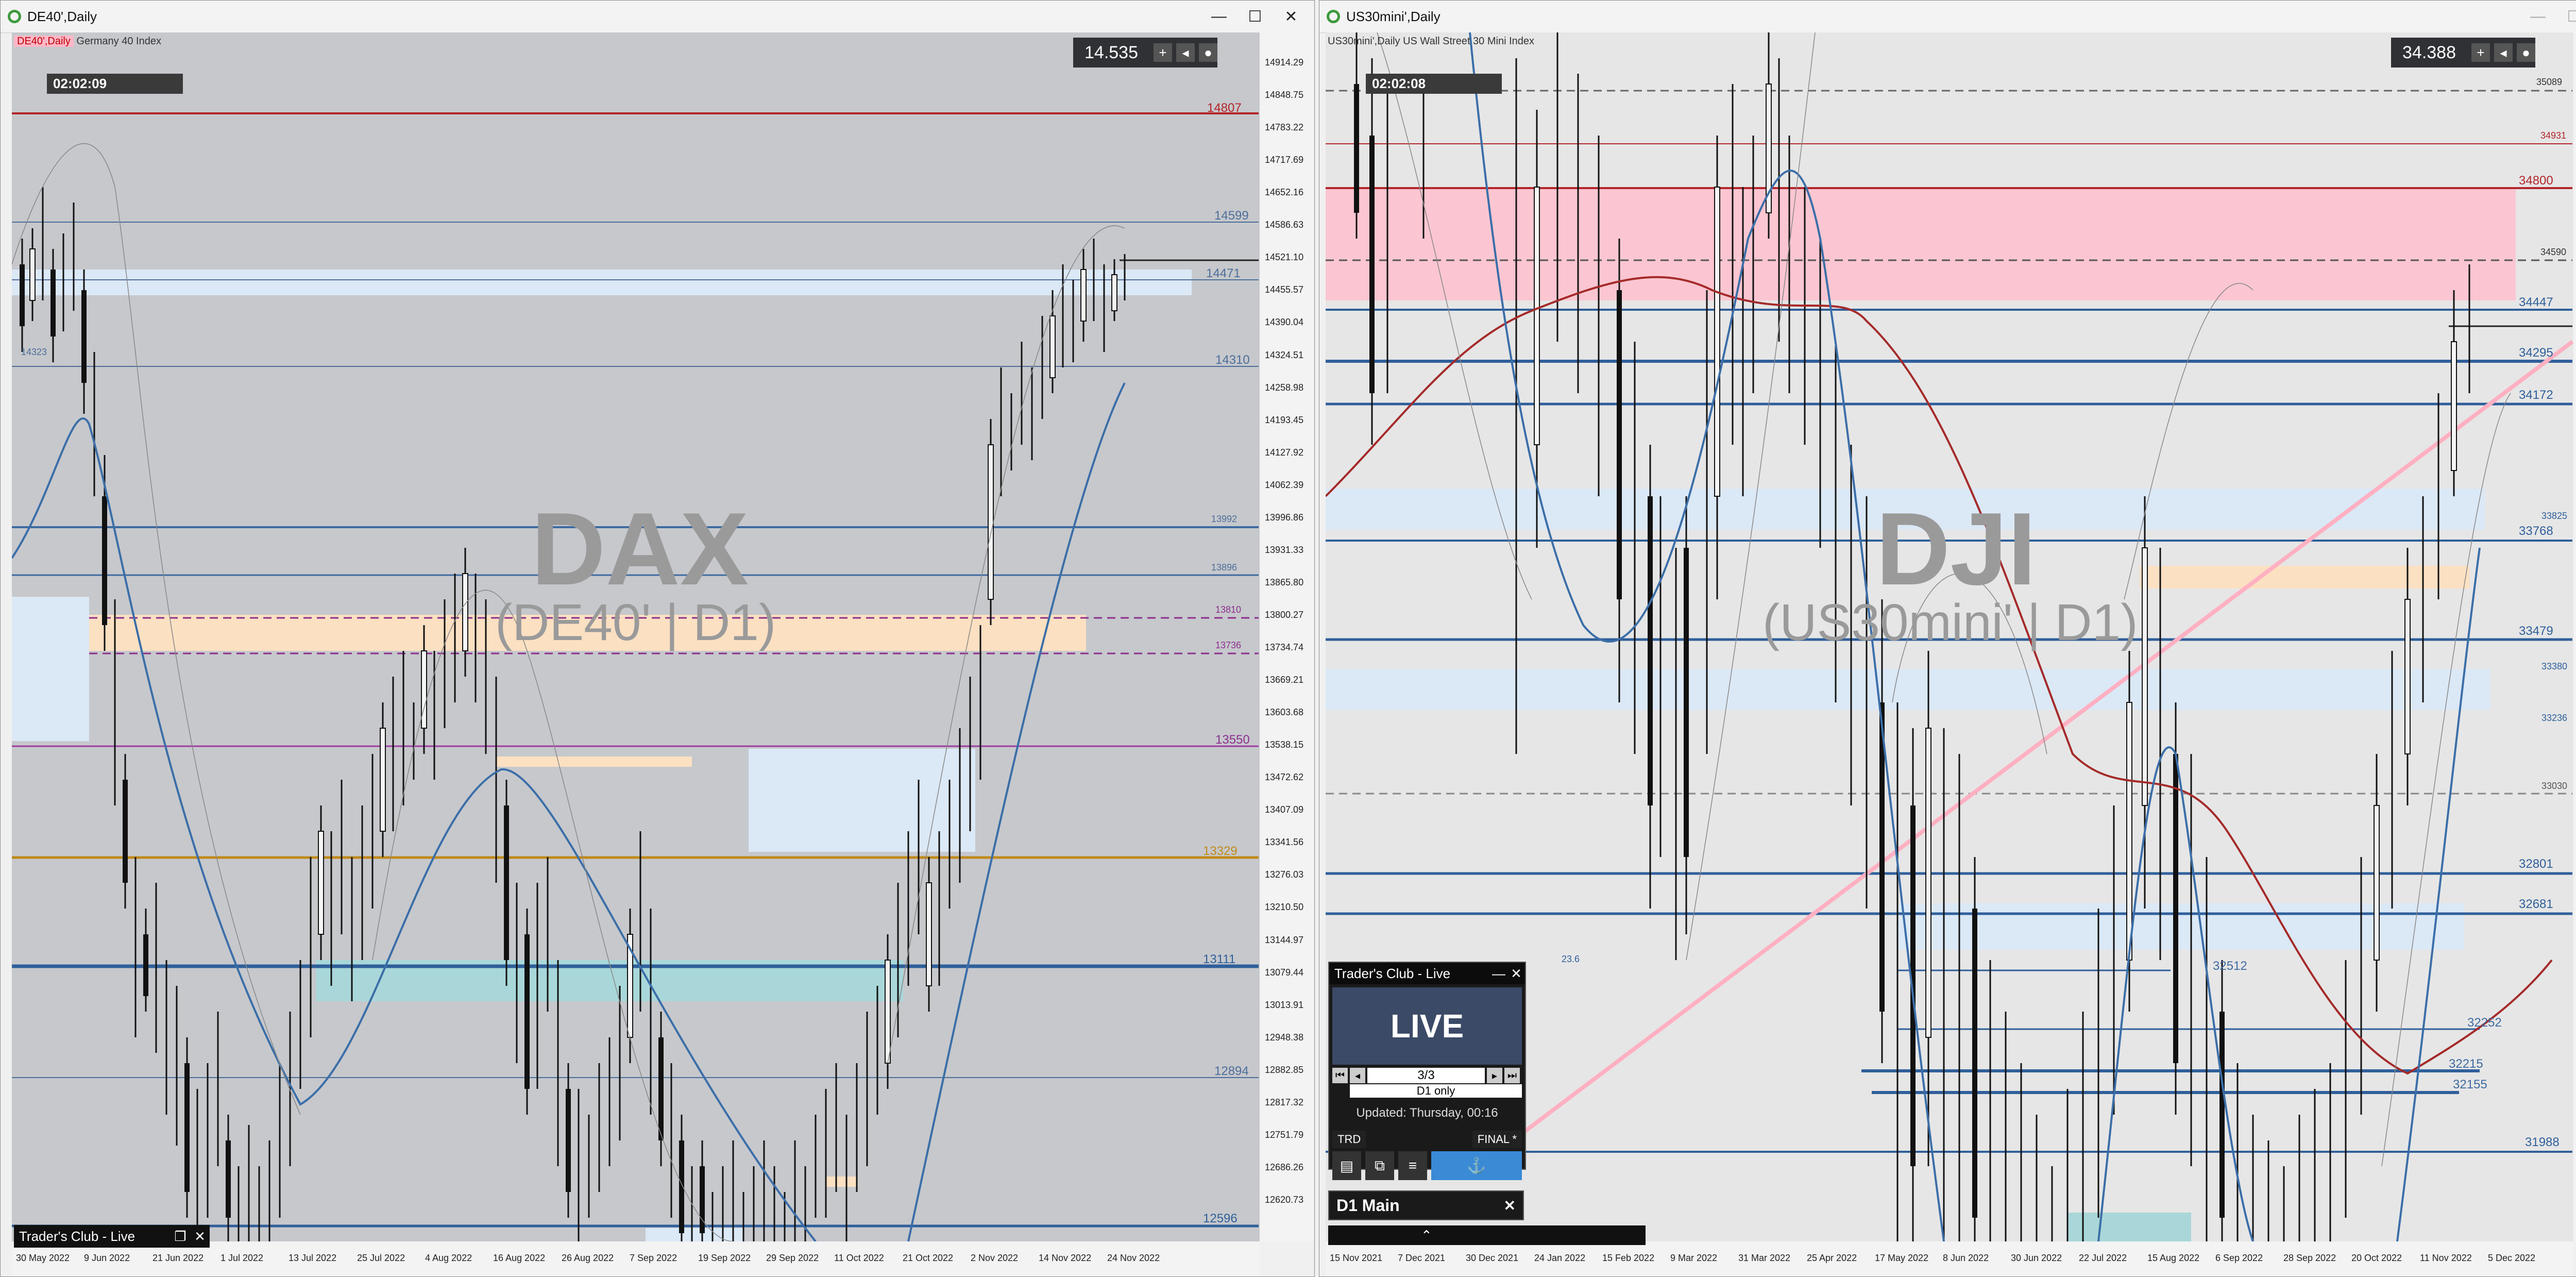 The width and height of the screenshot is (2576, 1277). Describe the element at coordinates (1291, 17) in the screenshot. I see `close-button: ✕` at that location.